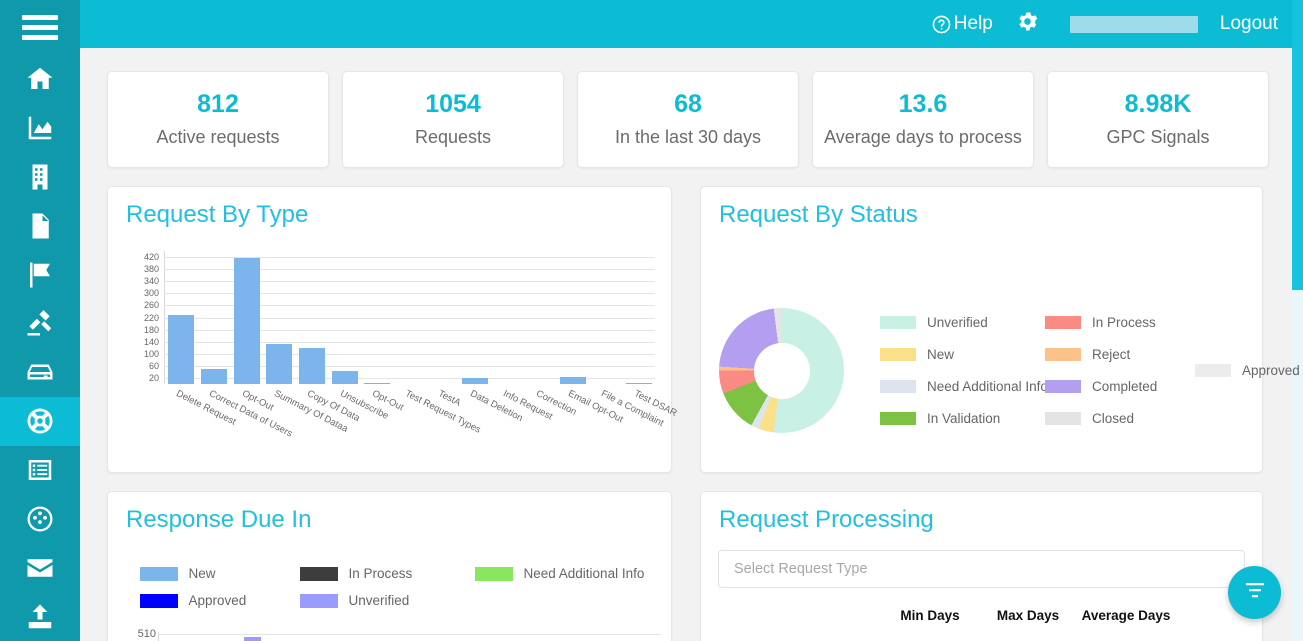 The image size is (1303, 641). I want to click on gavel-icon, so click(40, 323).